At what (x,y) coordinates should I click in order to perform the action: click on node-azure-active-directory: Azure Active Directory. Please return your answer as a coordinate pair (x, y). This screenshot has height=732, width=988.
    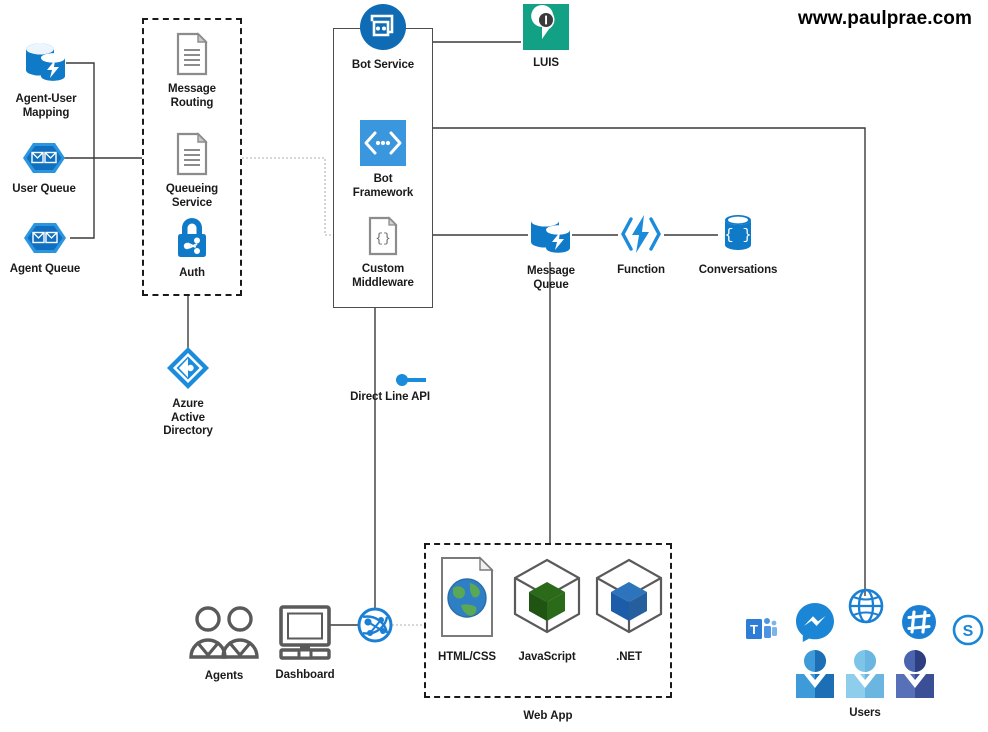
    Looking at the image, I should click on (188, 392).